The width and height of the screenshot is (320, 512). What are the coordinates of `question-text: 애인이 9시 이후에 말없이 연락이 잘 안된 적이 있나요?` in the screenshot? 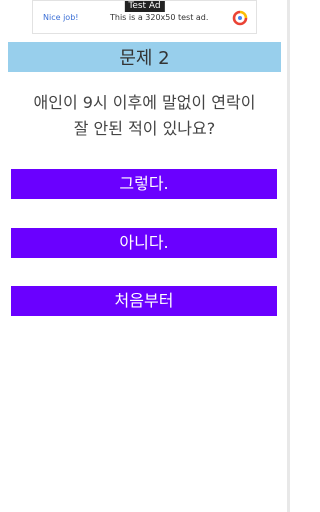 It's located at (144, 116).